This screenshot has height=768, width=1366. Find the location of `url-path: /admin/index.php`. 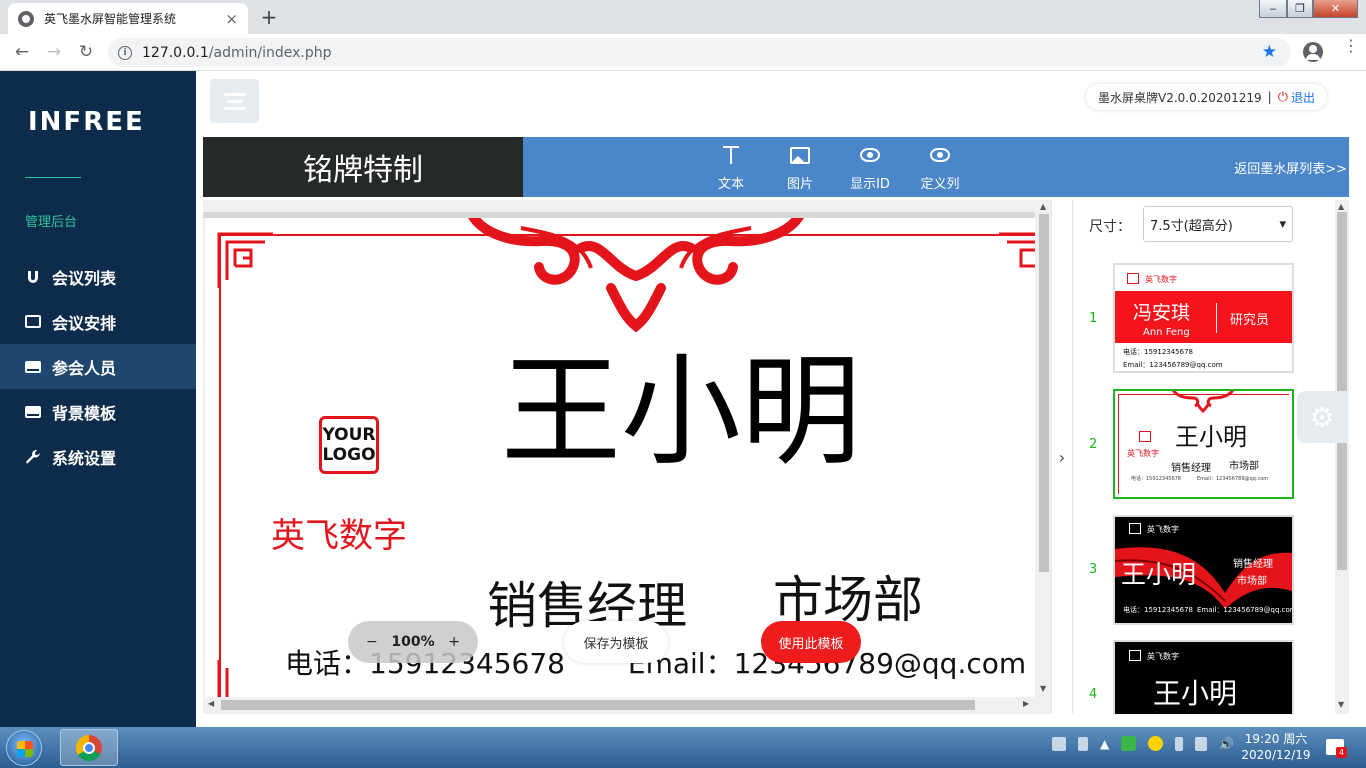

url-path: /admin/index.php is located at coordinates (270, 52).